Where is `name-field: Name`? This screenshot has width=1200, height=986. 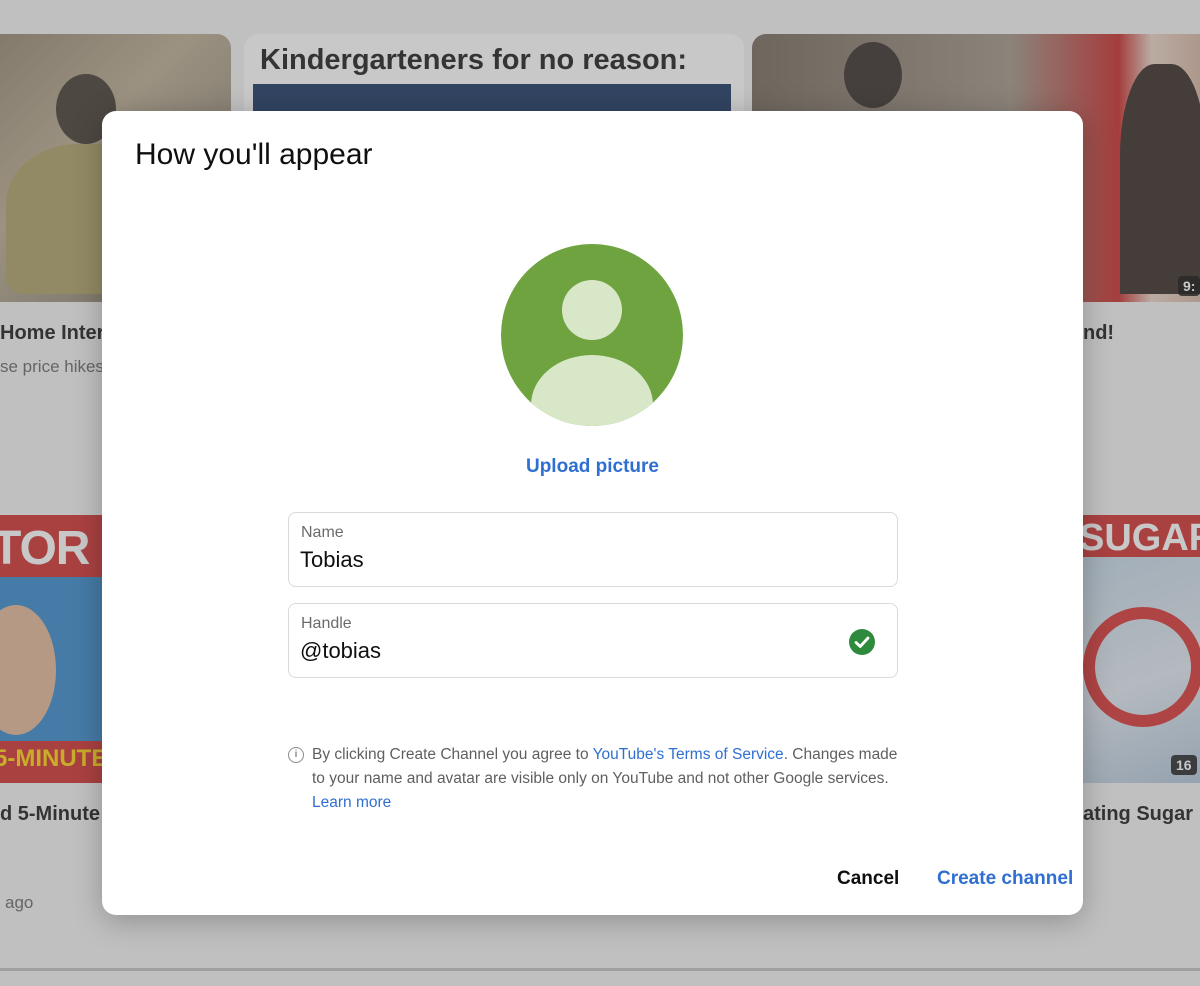 name-field: Name is located at coordinates (593, 549).